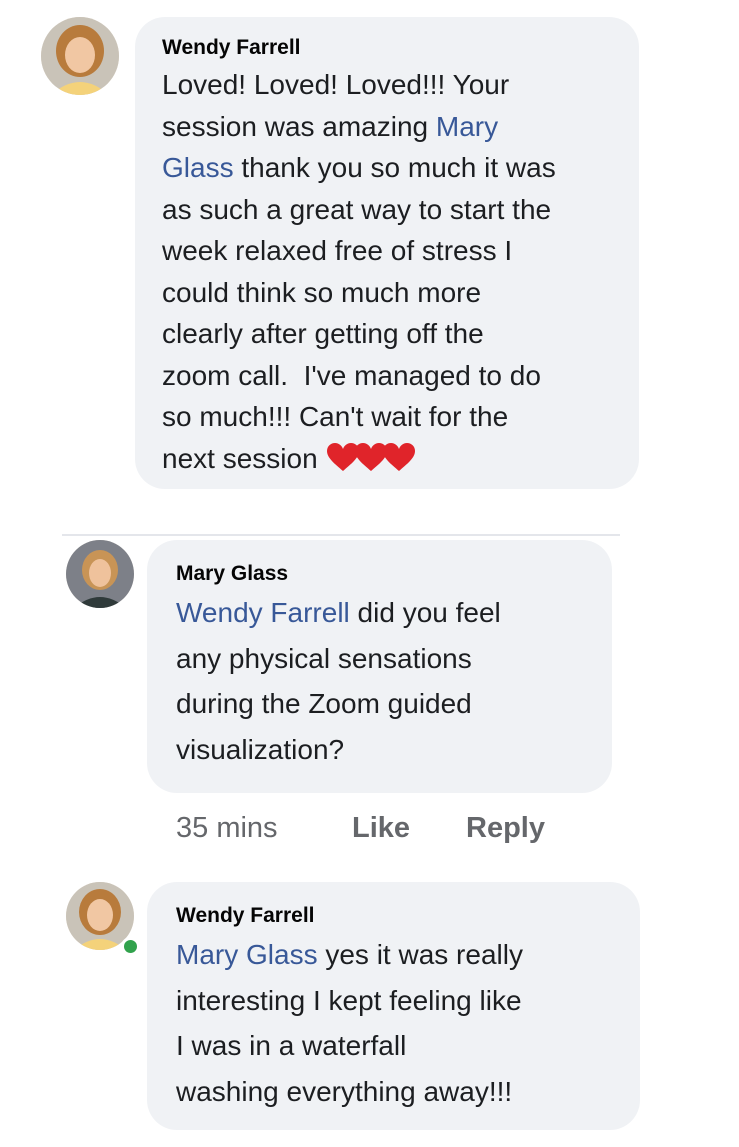  I want to click on comment-text-line: washing everything away!!!, so click(398, 1092).